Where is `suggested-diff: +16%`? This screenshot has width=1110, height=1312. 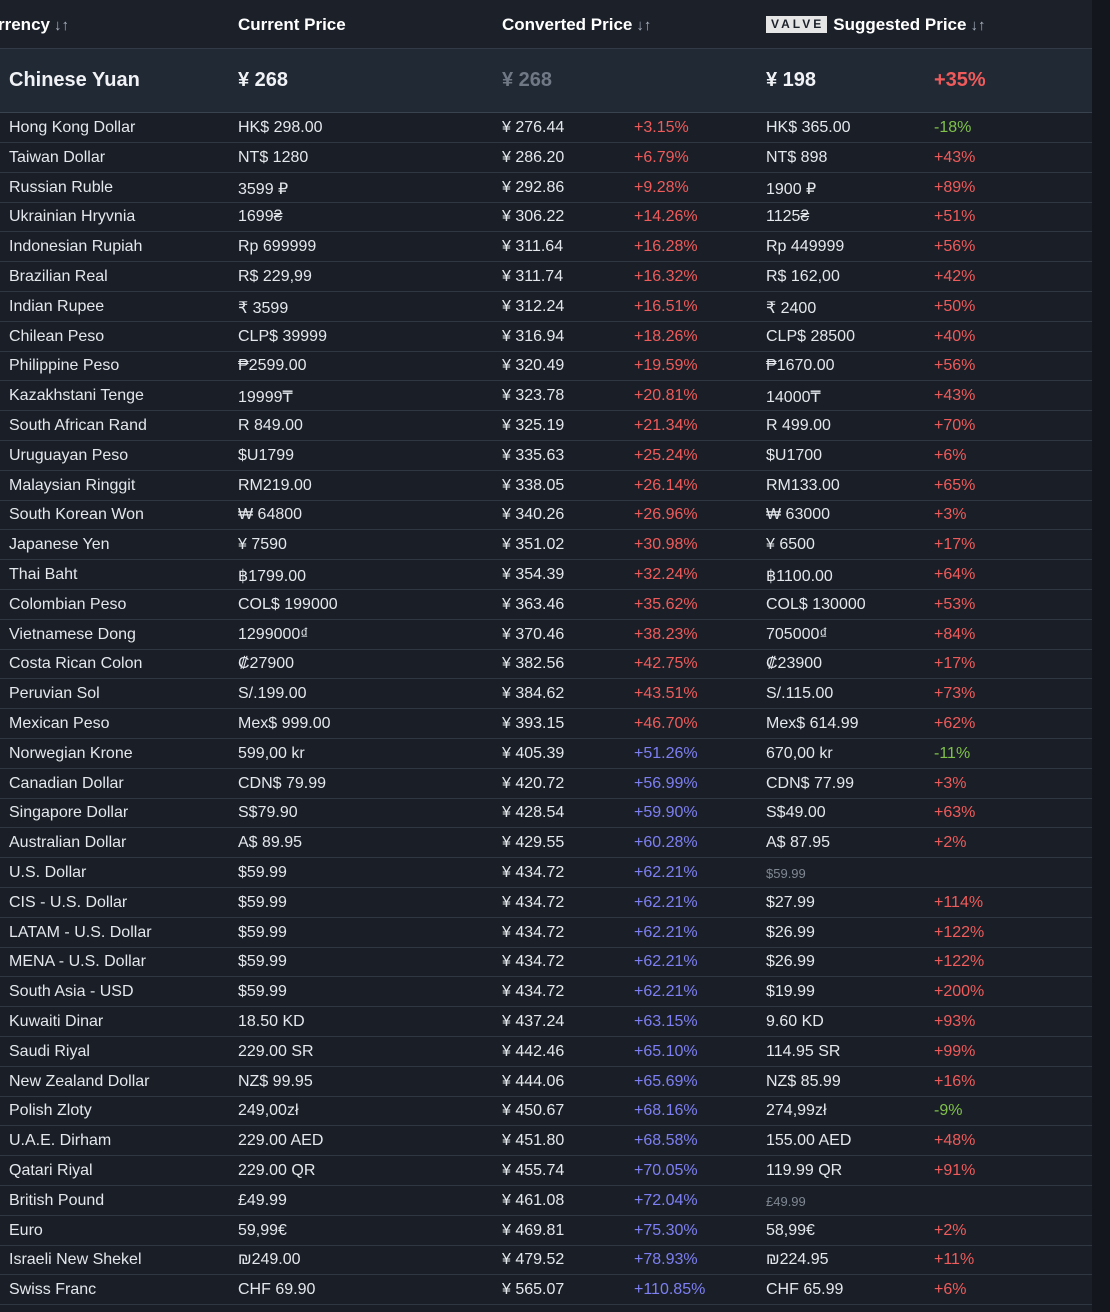 suggested-diff: +16% is located at coordinates (955, 1081).